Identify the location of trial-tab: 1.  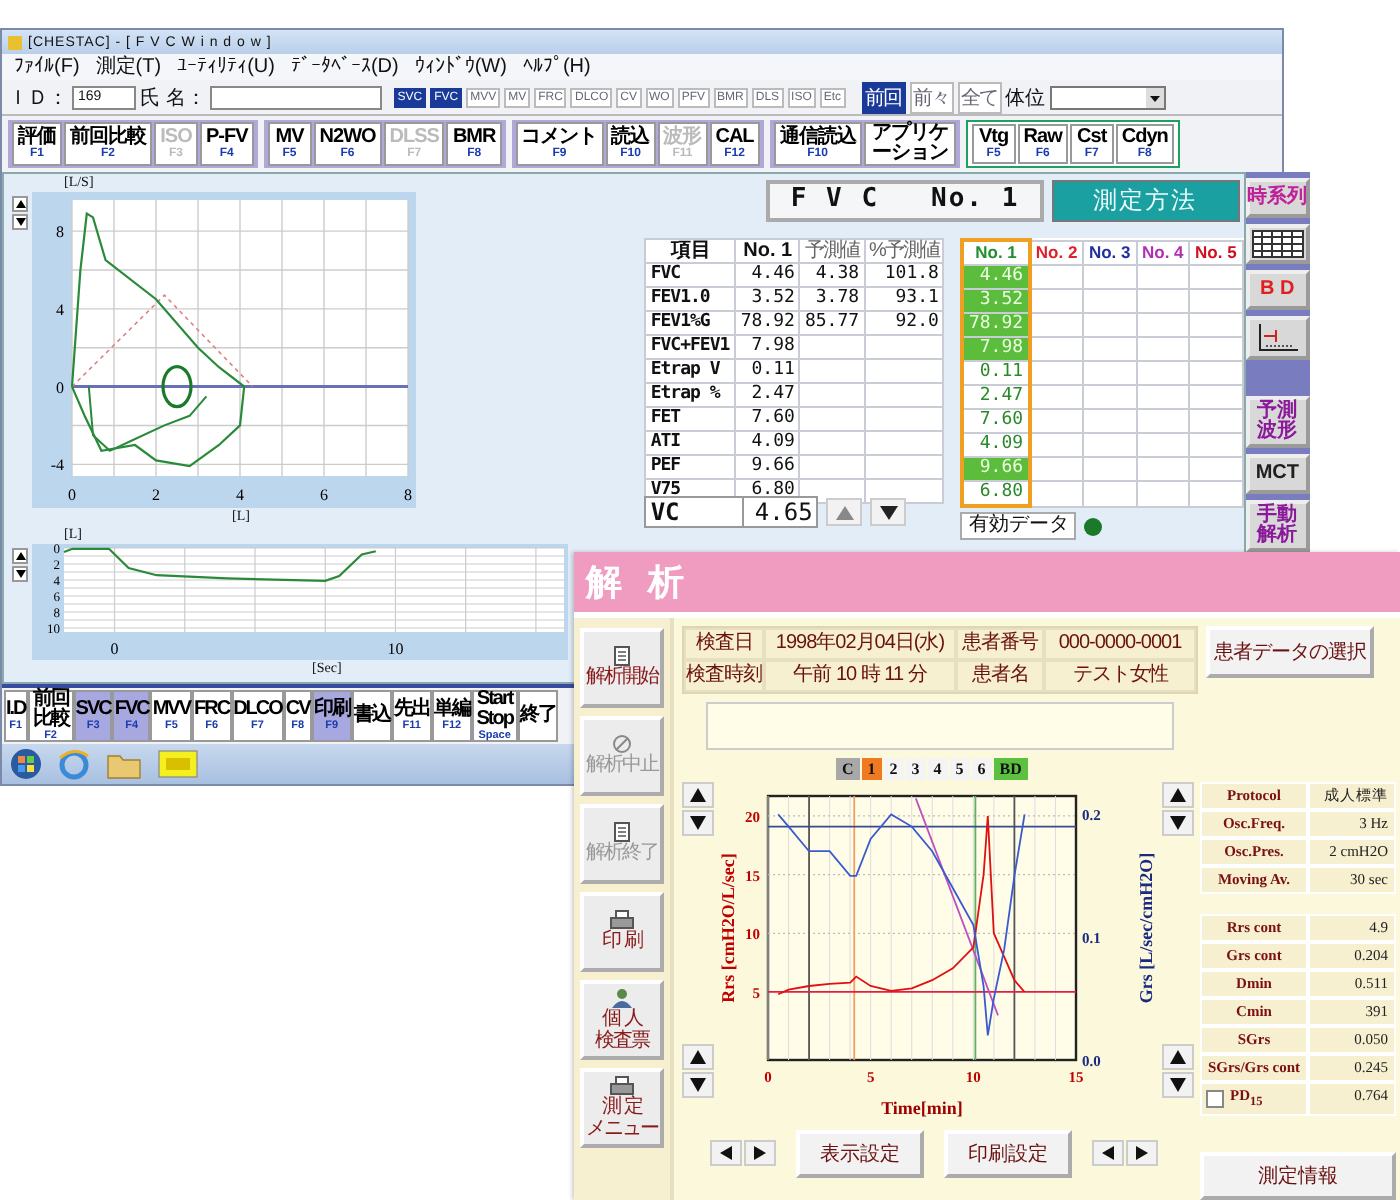
(871, 768).